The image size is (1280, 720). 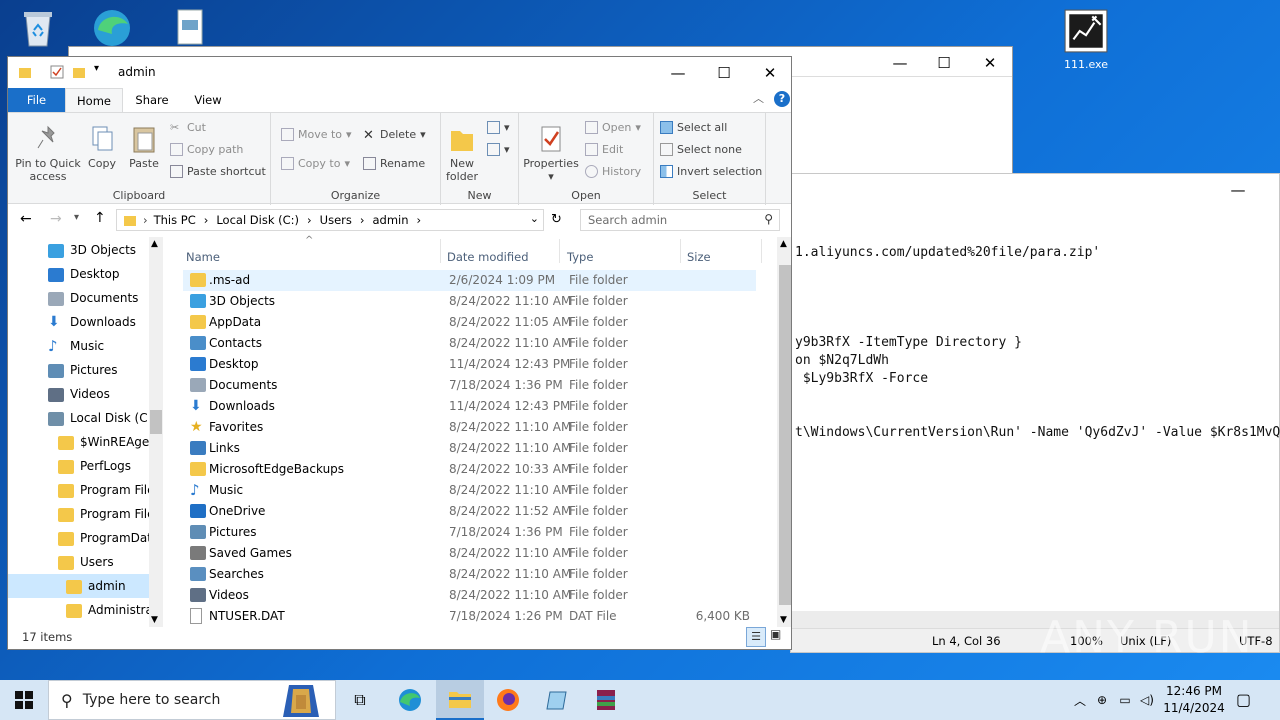 What do you see at coordinates (469, 406) in the screenshot?
I see `file-row: ⬇ Downloads 11/4/2024 12:43 PM File folder` at bounding box center [469, 406].